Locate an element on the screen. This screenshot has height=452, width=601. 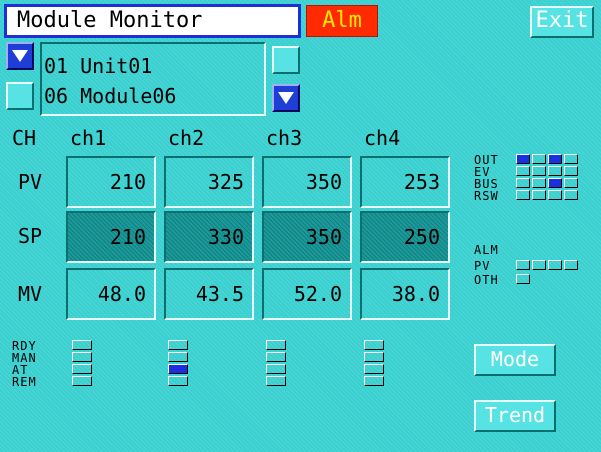
module-name: Unit01 is located at coordinates (116, 66).